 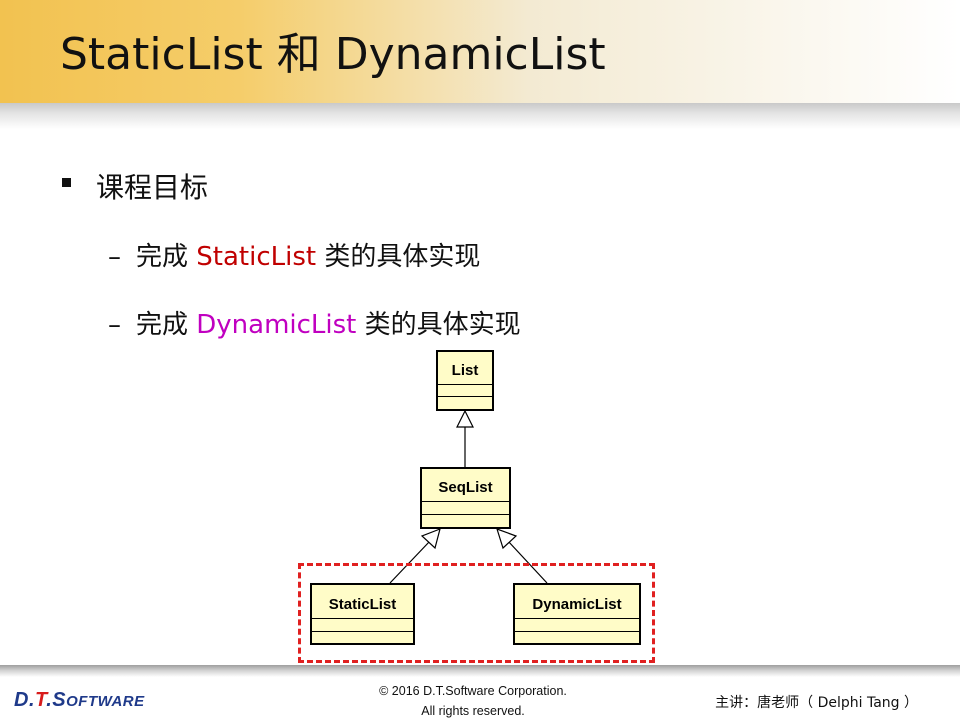 What do you see at coordinates (507, 539) in the screenshot?
I see `inherit-arrow-seqlist-right` at bounding box center [507, 539].